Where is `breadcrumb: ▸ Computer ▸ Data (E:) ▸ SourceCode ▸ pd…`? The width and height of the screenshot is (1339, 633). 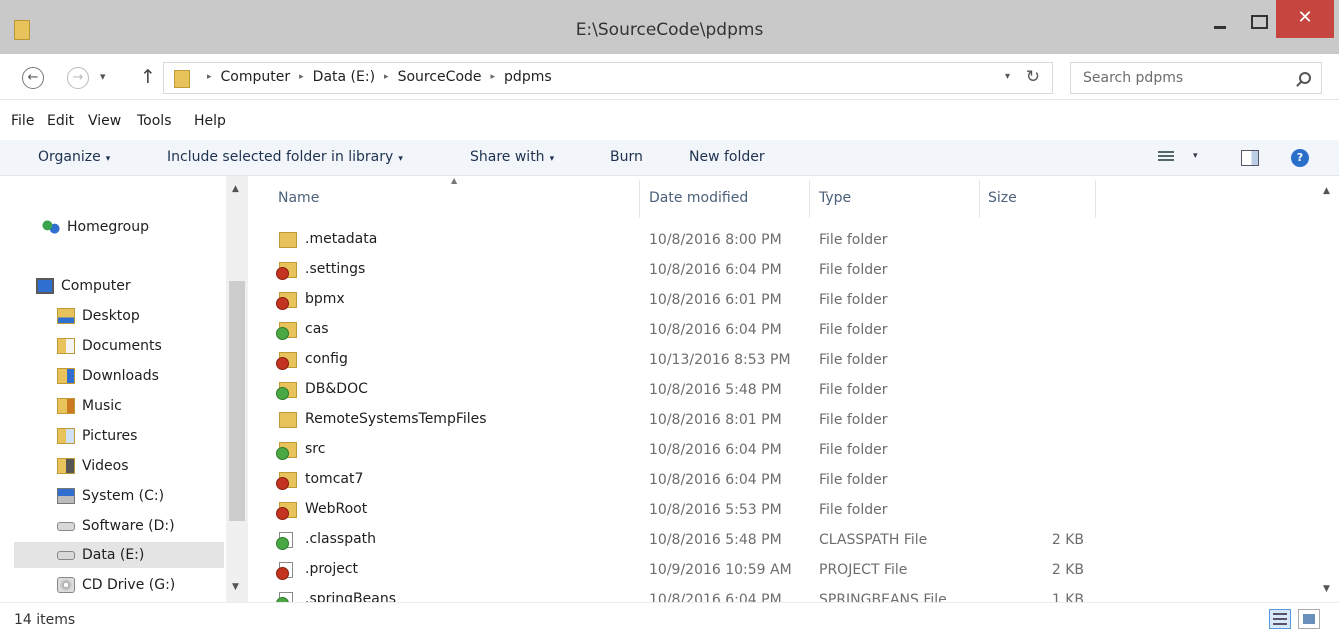 breadcrumb: ▸ Computer ▸ Data (E:) ▸ SourceCode ▸ pd… is located at coordinates (608, 78).